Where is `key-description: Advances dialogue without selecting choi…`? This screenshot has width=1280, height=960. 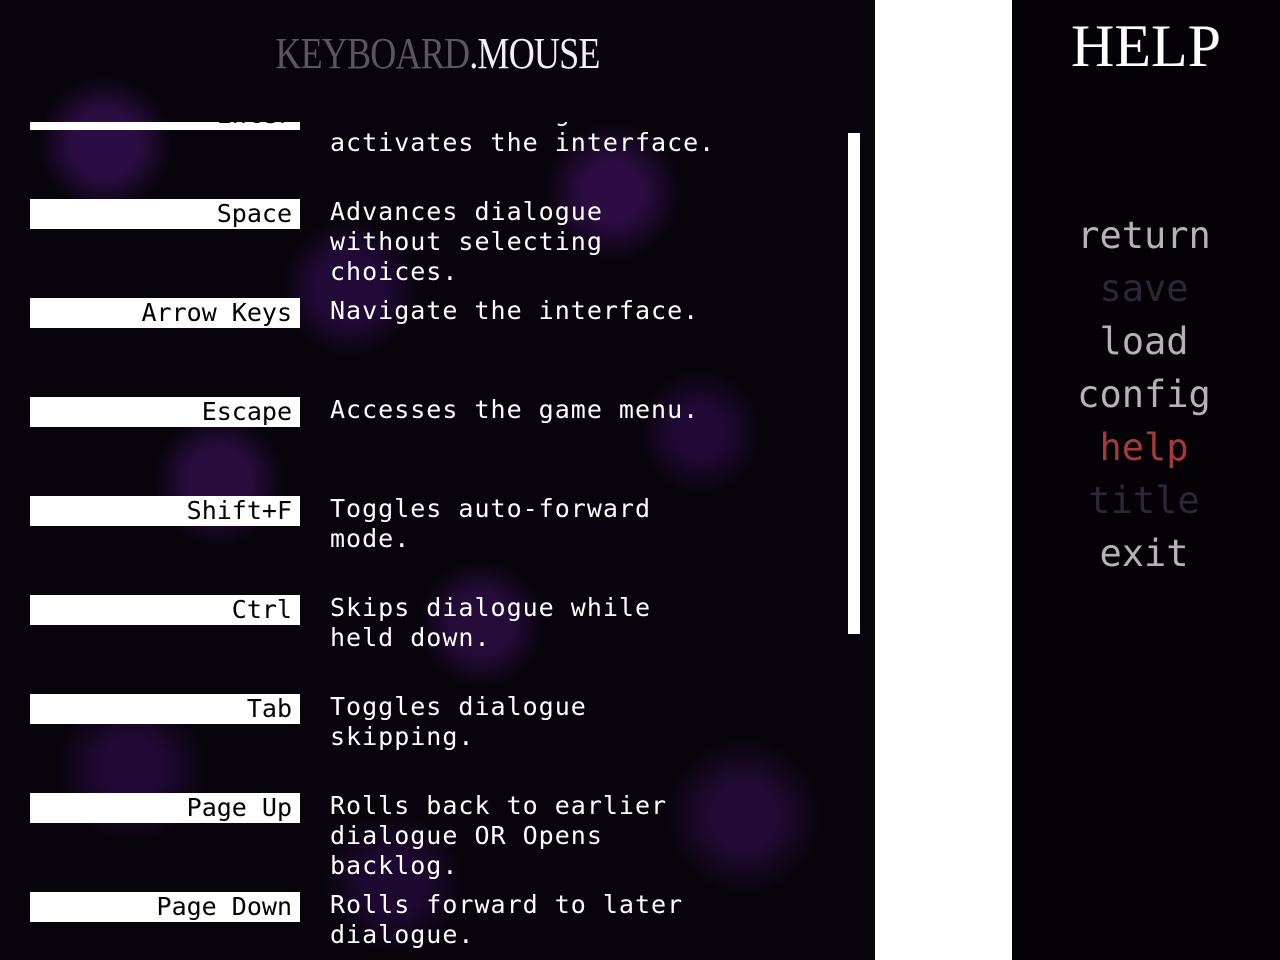
key-description: Advances dialogue without selecting choi… is located at coordinates (466, 241).